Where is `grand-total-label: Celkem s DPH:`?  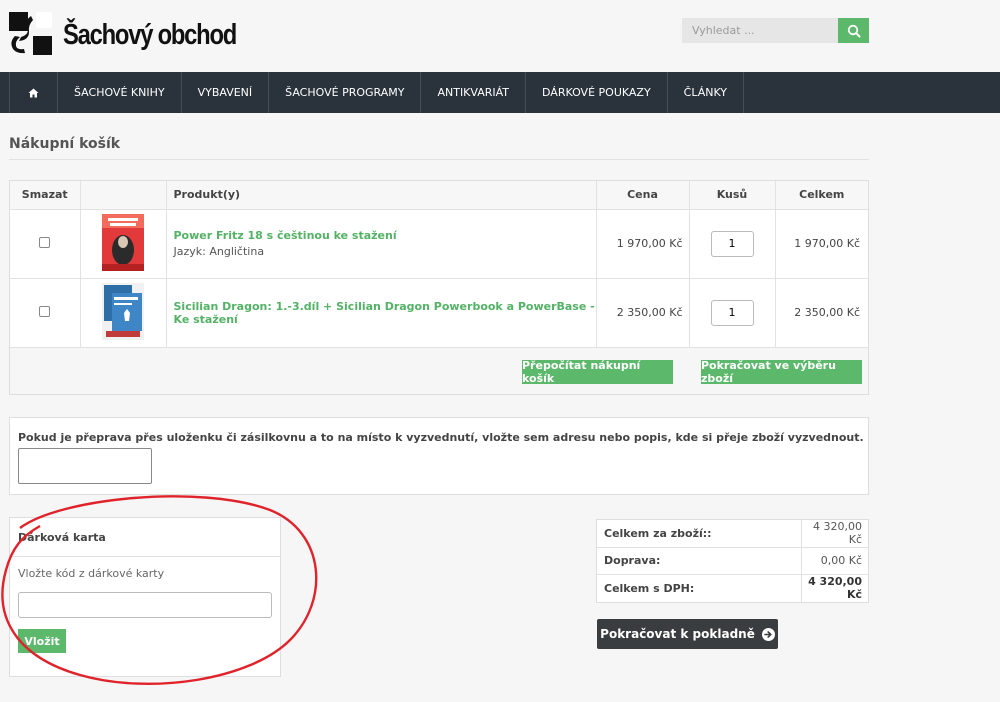
grand-total-label: Celkem s DPH: is located at coordinates (699, 588).